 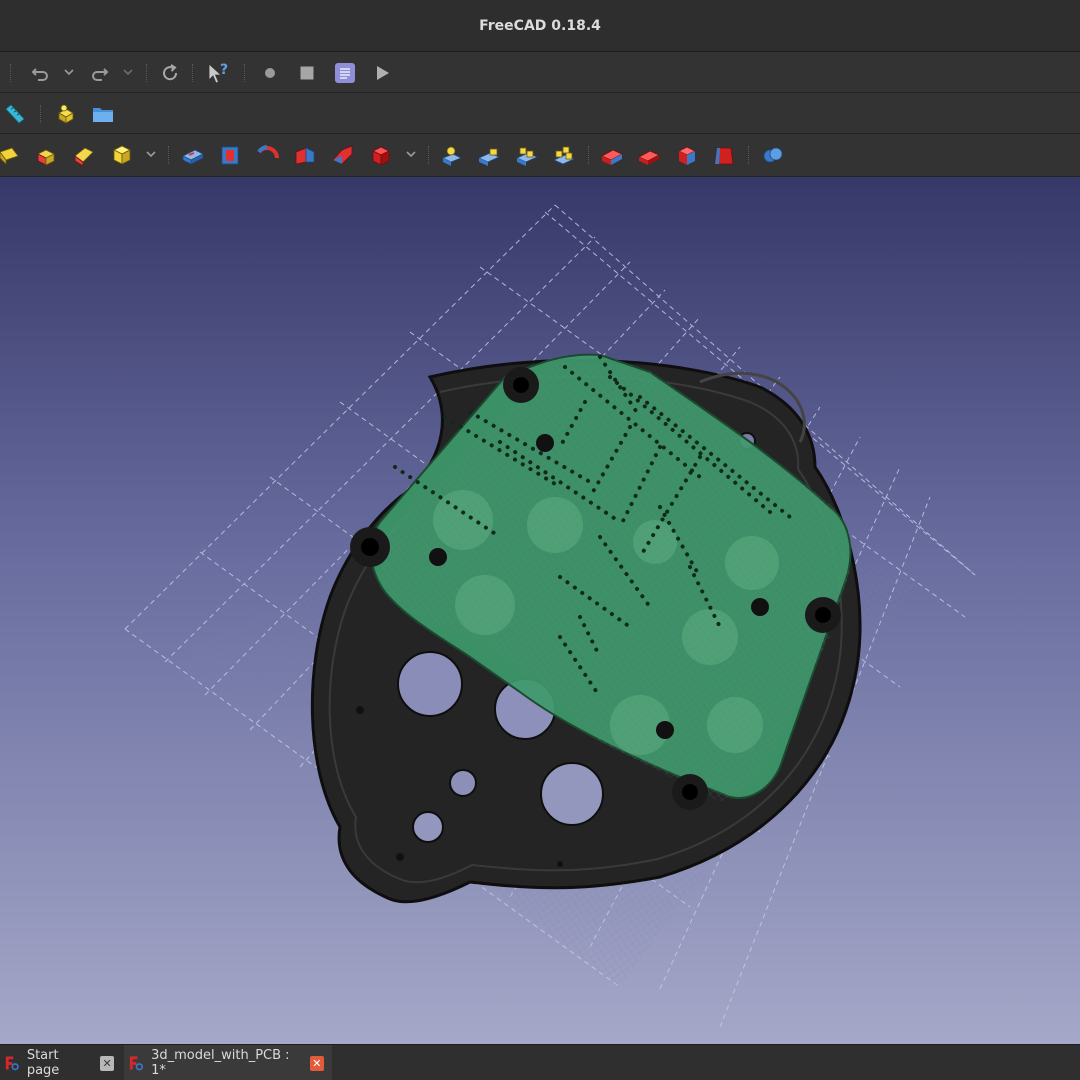 I want to click on window-title: FreeCAD 0.18.4, so click(x=540, y=25).